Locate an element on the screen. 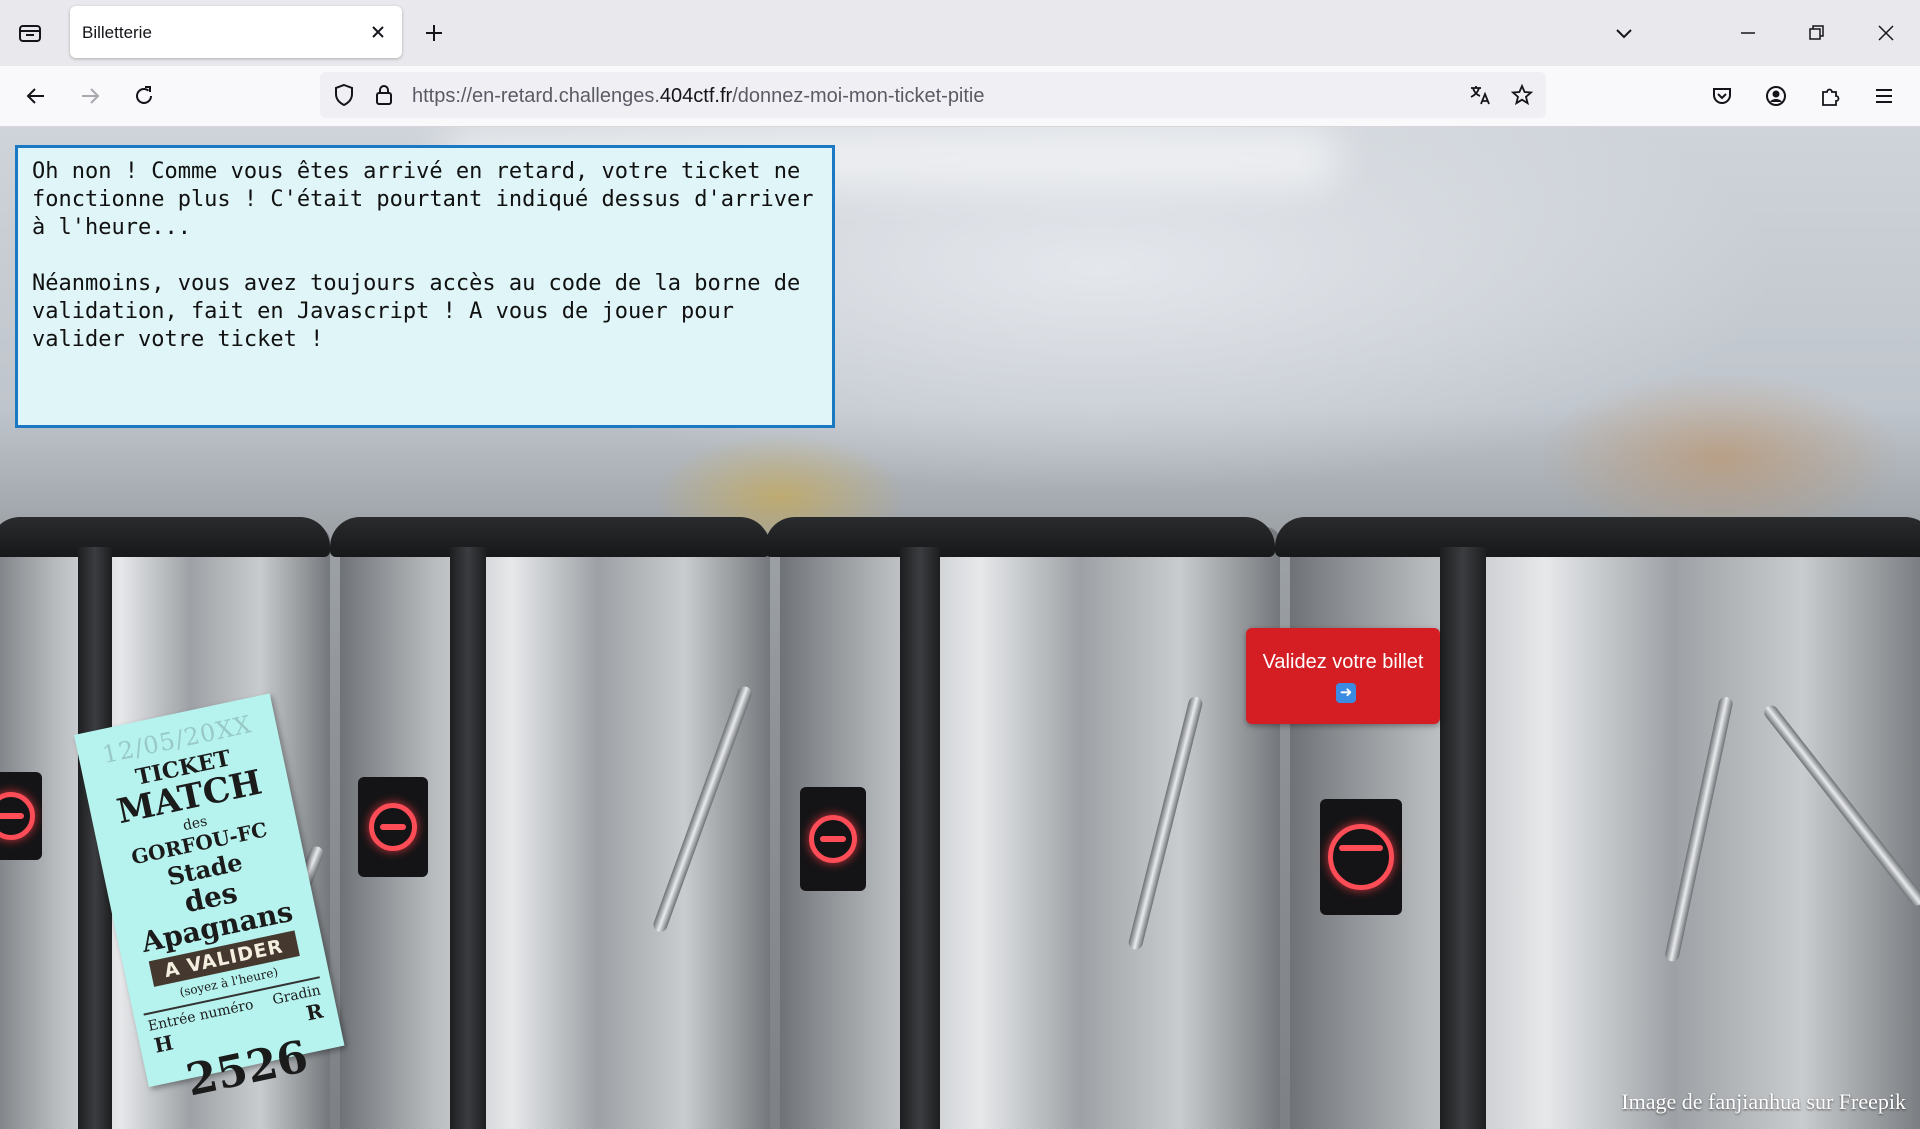  translate-icon is located at coordinates (1480, 95).